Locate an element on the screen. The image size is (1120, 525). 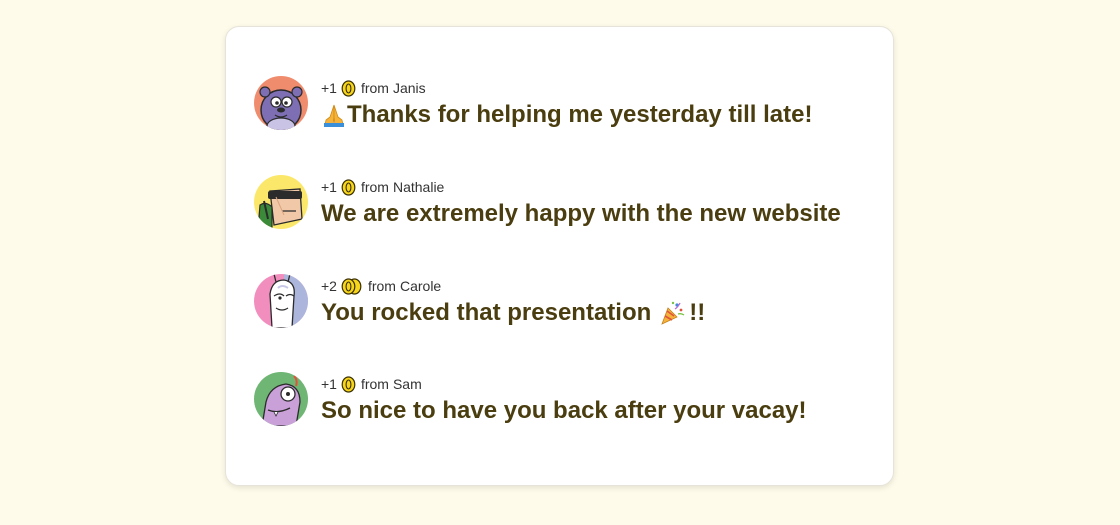
avatar-janis is located at coordinates (281, 103).